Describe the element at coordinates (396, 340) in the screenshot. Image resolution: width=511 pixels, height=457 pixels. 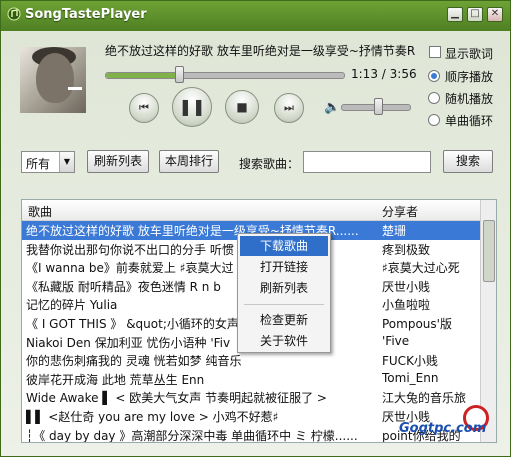
I see `sharer-cell: 'Five` at that location.